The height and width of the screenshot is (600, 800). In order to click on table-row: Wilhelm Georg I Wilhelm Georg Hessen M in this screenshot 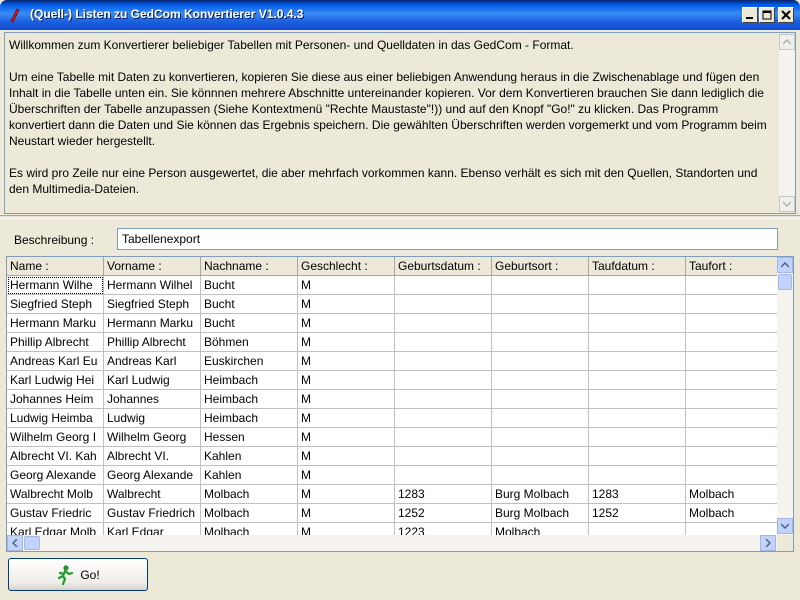, I will do `click(395, 437)`.